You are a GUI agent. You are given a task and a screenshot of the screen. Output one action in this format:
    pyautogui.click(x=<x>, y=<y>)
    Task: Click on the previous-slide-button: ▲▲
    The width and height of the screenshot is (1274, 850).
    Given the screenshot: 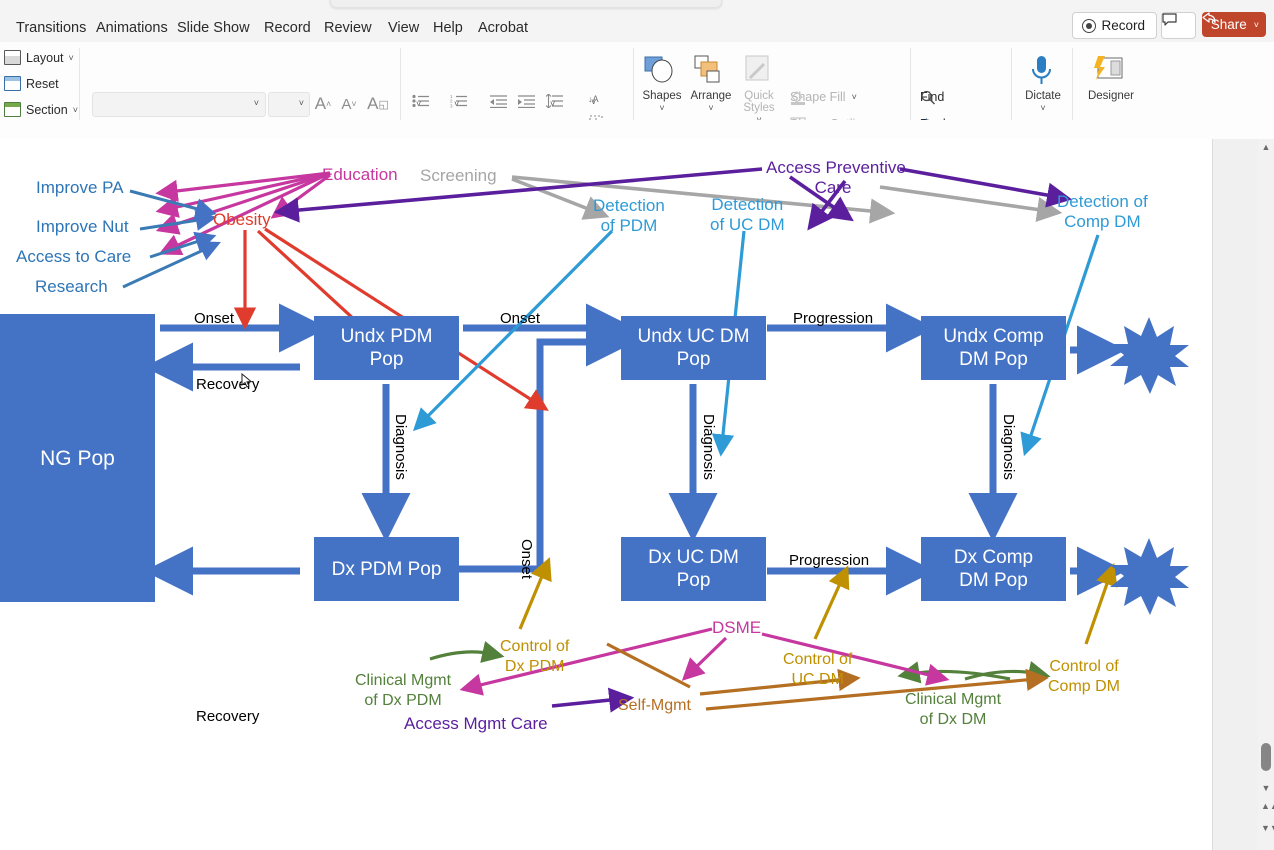 What is the action you would take?
    pyautogui.click(x=1267, y=806)
    